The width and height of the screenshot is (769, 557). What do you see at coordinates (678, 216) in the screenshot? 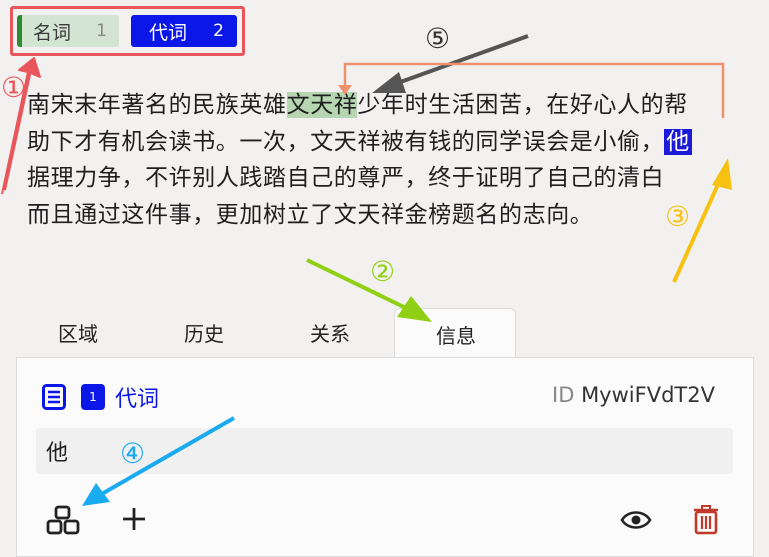
I see `annotation-3: ③` at bounding box center [678, 216].